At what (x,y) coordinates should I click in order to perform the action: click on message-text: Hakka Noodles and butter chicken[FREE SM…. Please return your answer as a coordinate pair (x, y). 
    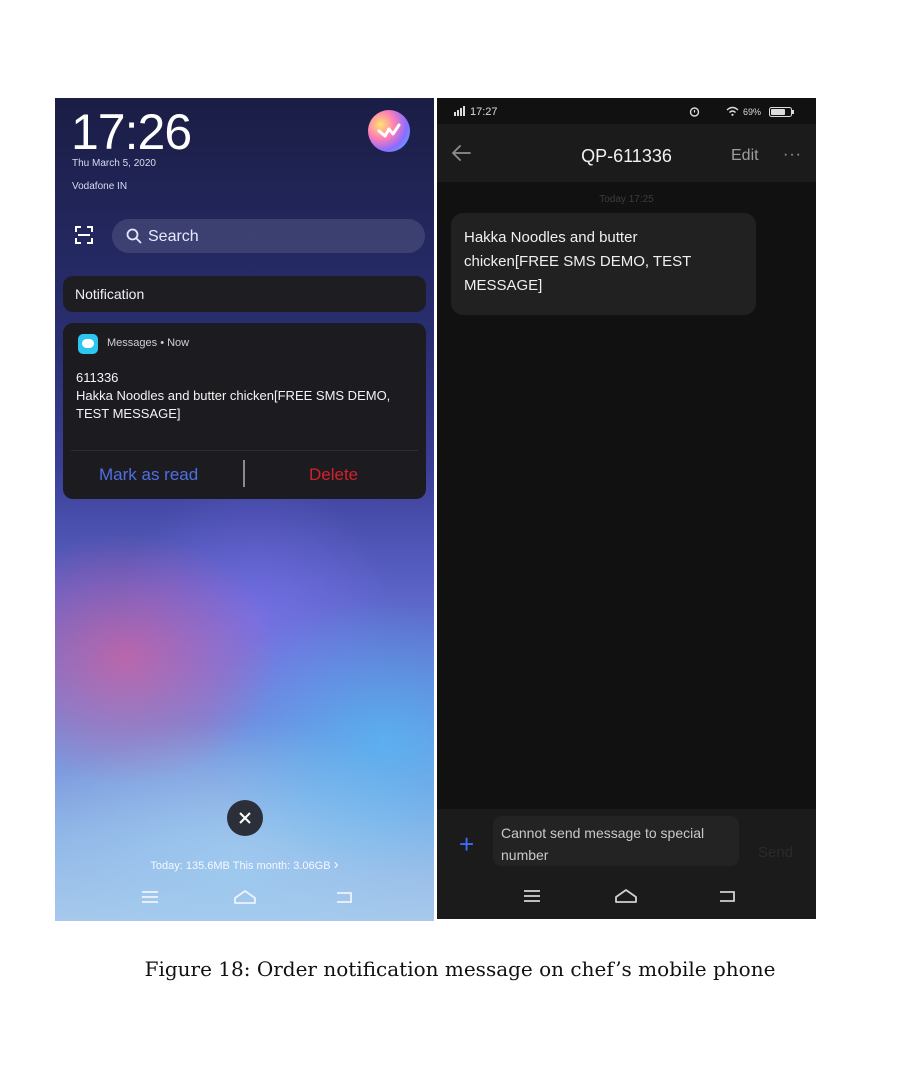
    Looking at the image, I should click on (577, 261).